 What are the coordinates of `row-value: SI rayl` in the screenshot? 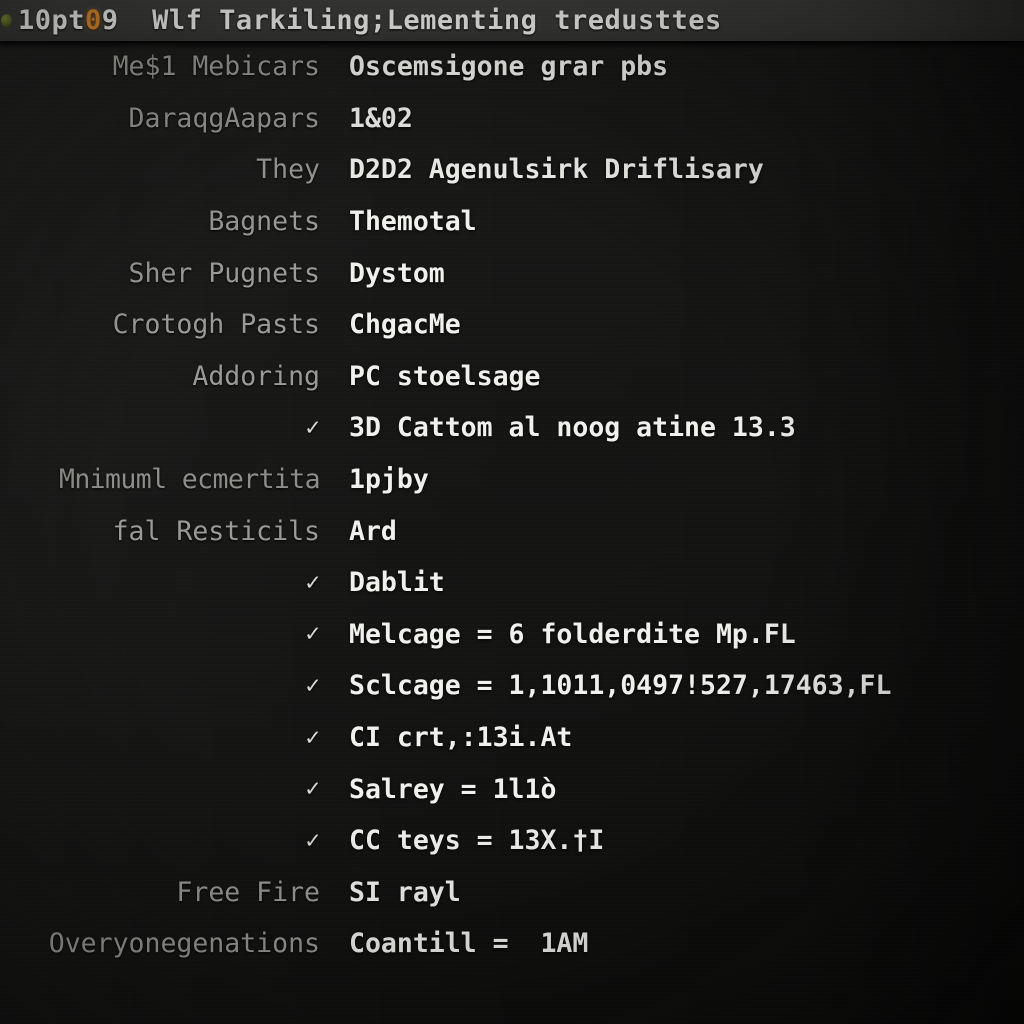 It's located at (405, 892).